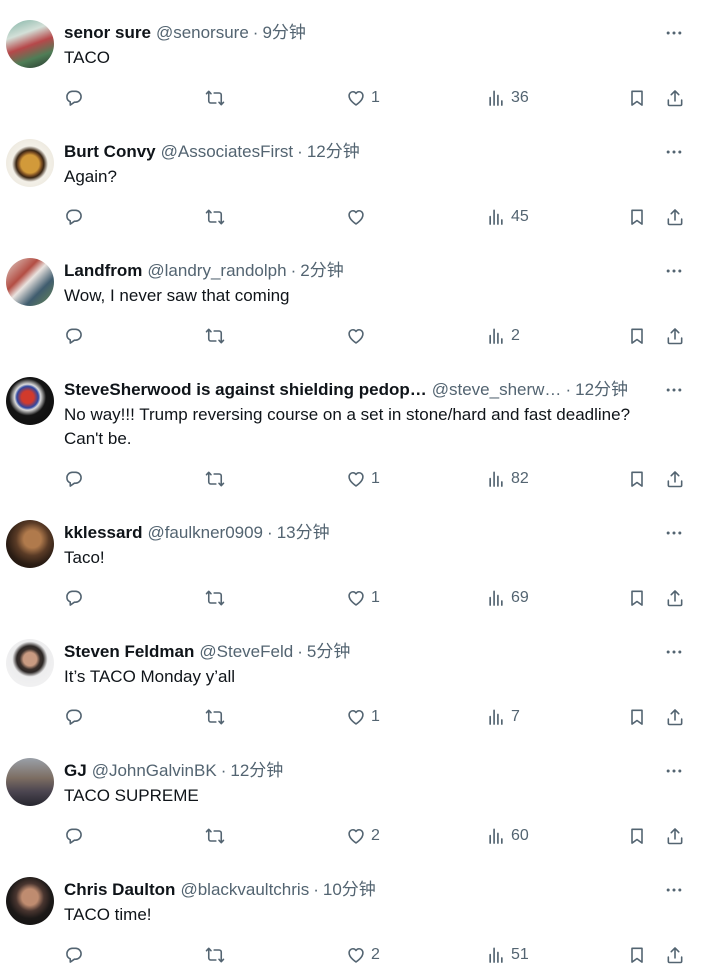  What do you see at coordinates (355, 178) in the screenshot?
I see `reply-tweet: Burt Convy @AssociatesFirst · 12分钟 Again?` at bounding box center [355, 178].